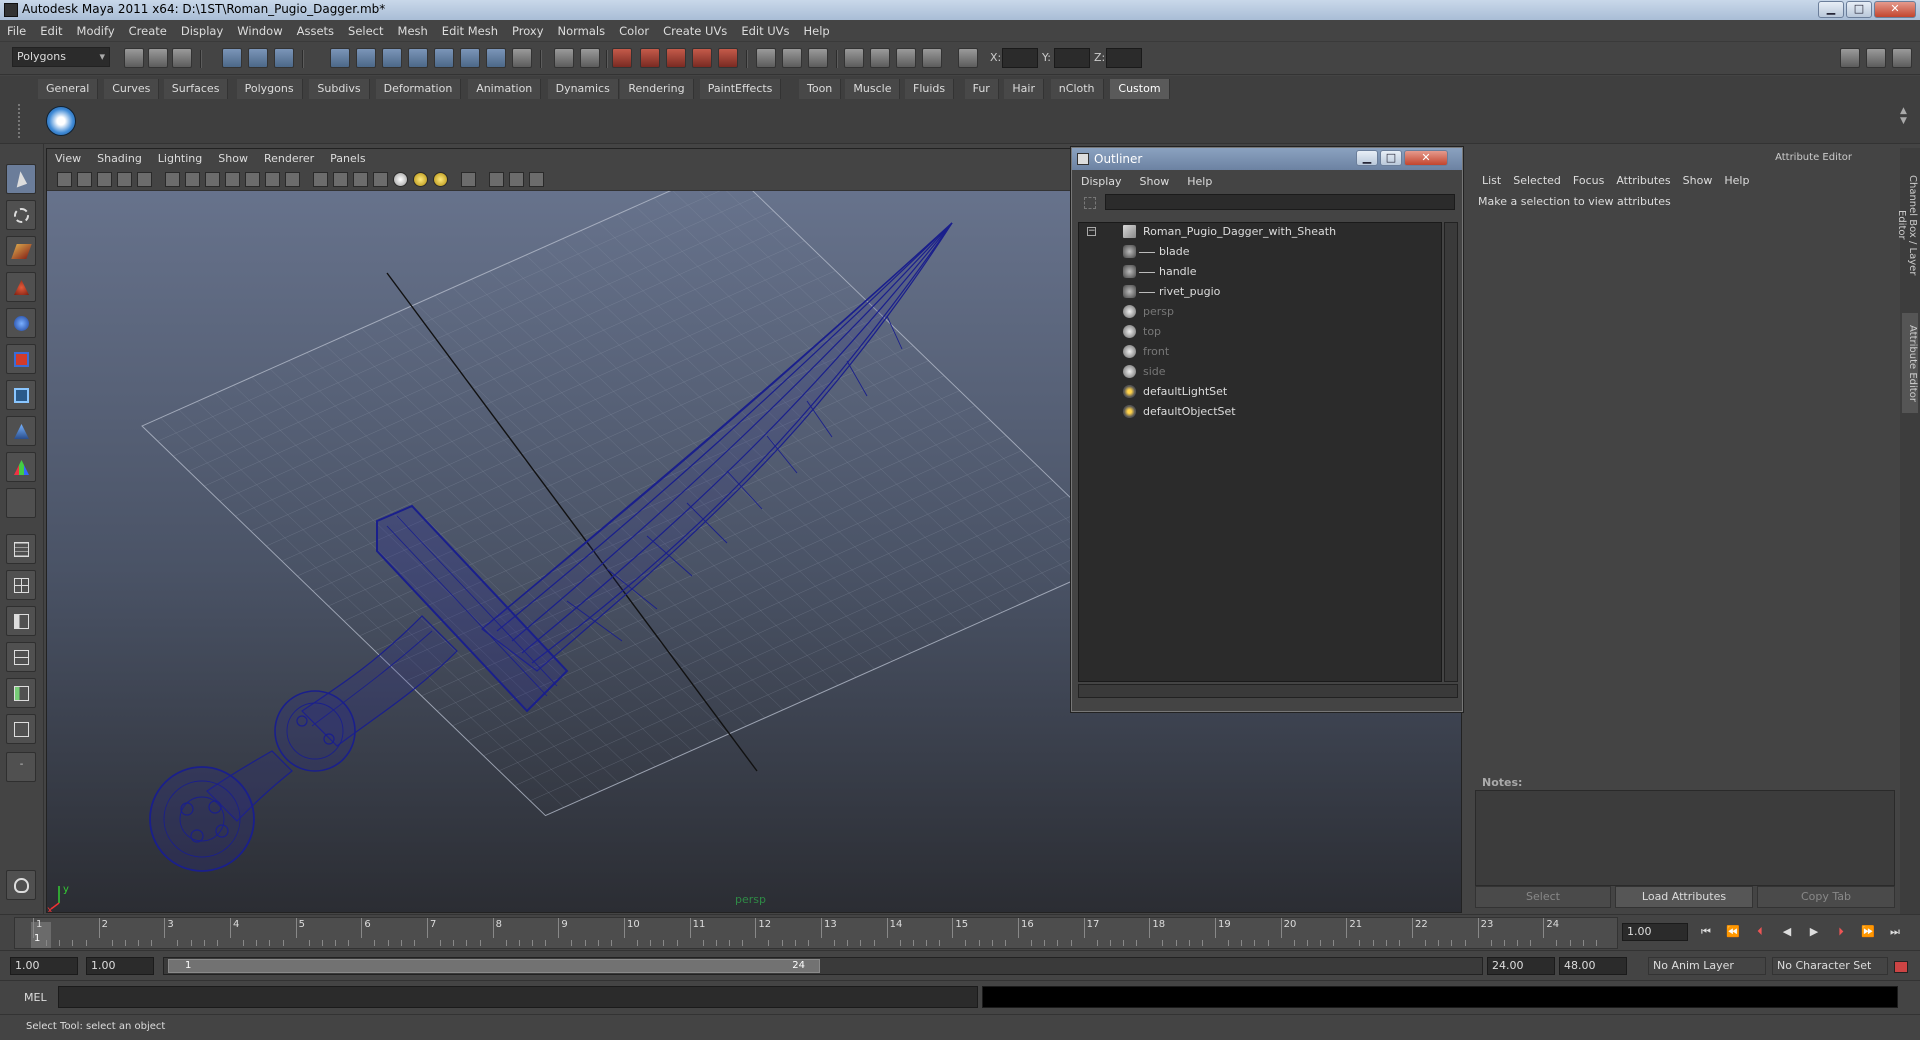 This screenshot has height=1040, width=1920. What do you see at coordinates (564, 58) in the screenshot?
I see `lock-icon` at bounding box center [564, 58].